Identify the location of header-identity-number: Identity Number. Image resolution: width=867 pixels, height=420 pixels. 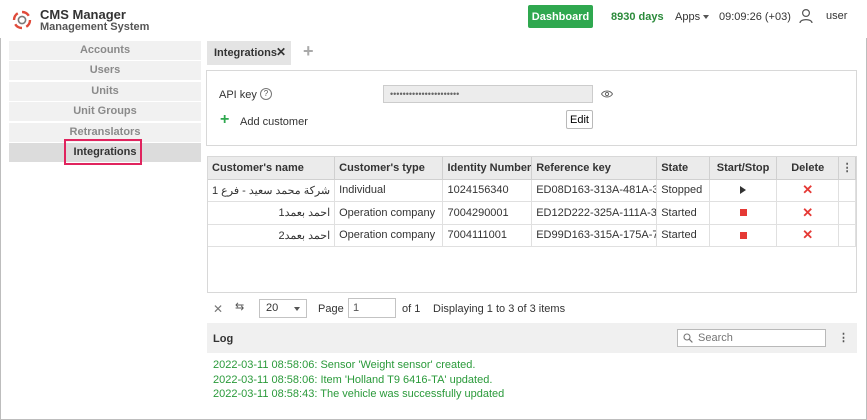
(487, 168).